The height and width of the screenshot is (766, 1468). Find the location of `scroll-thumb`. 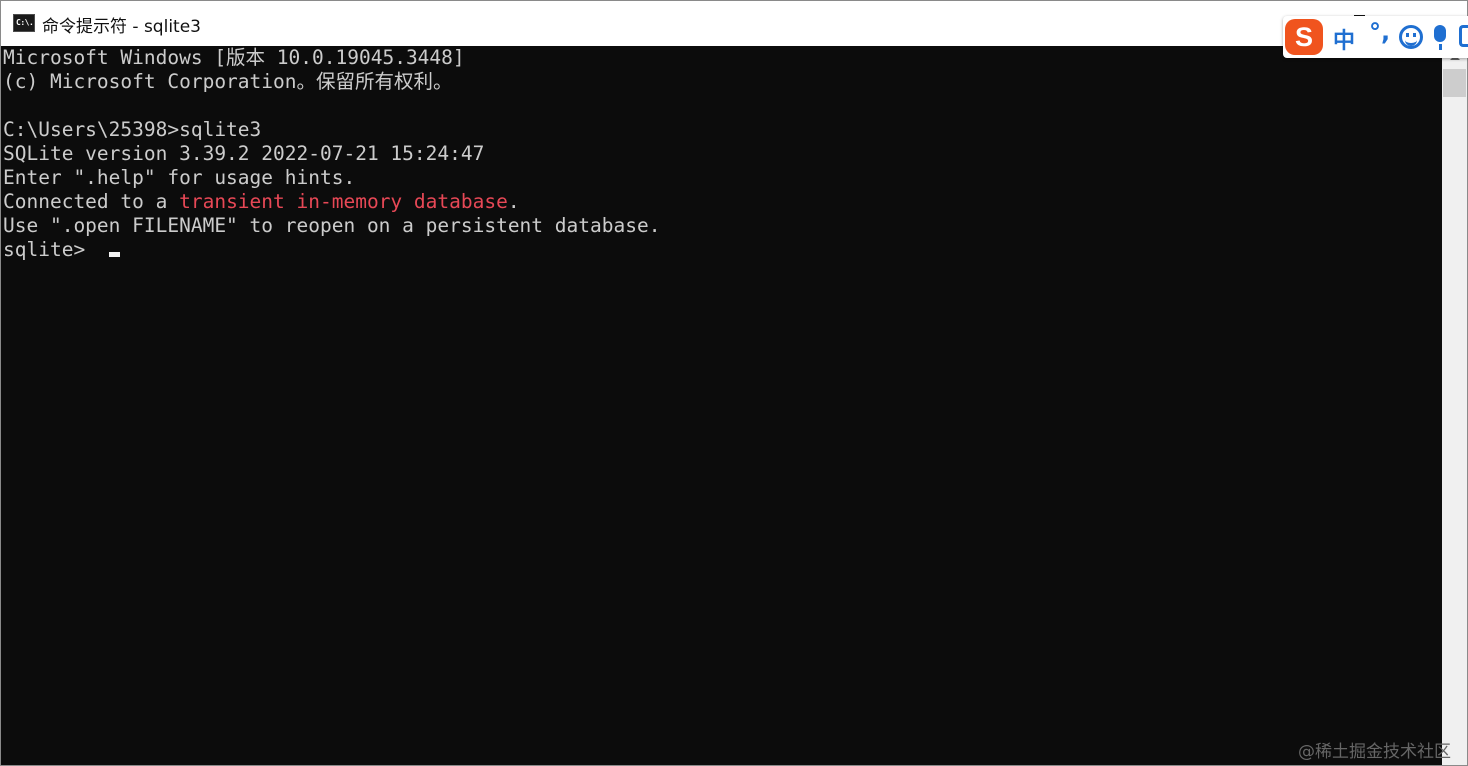

scroll-thumb is located at coordinates (1454, 83).